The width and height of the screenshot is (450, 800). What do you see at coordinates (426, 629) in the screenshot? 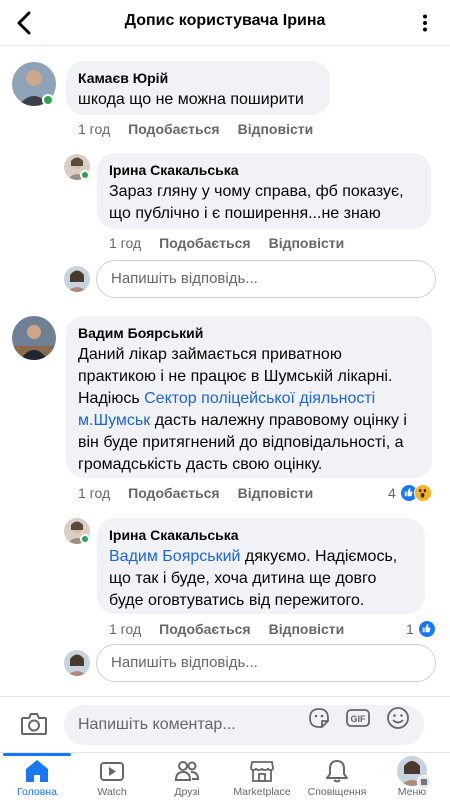
I see `like-reaction-icon` at bounding box center [426, 629].